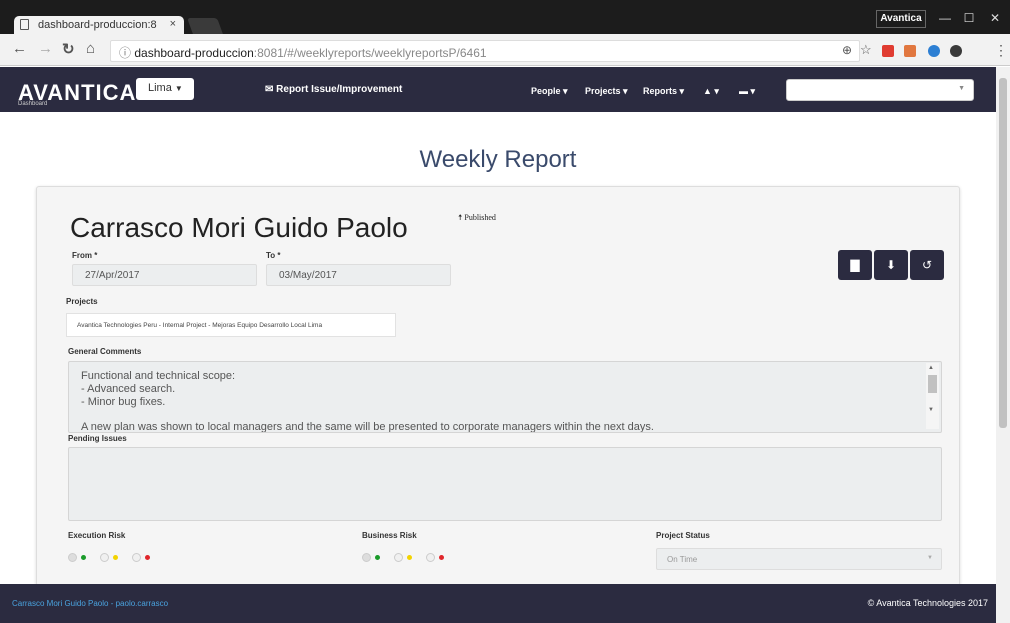 The width and height of the screenshot is (1010, 623). I want to click on tab-title: dashboard-produccion:8, so click(97, 25).